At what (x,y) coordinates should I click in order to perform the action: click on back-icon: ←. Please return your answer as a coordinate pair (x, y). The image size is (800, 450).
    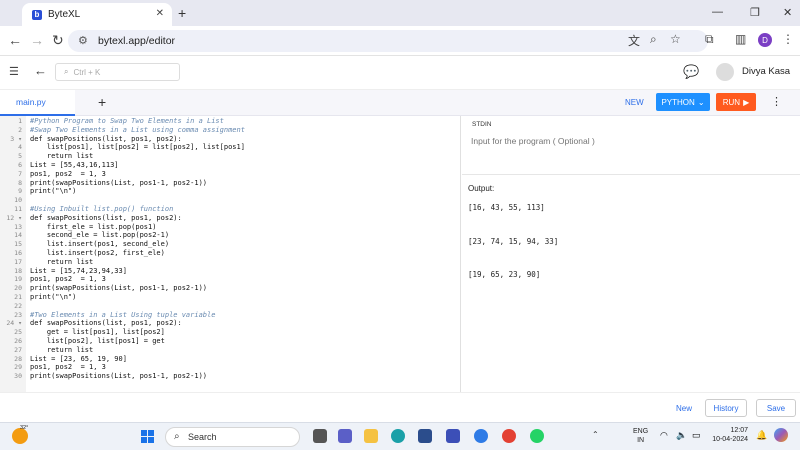
    Looking at the image, I should click on (15, 40).